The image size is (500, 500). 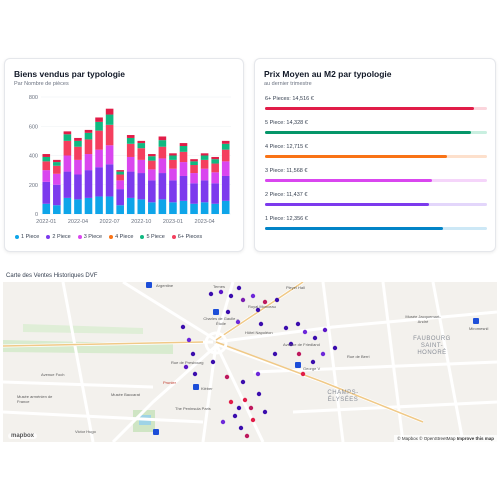 What do you see at coordinates (93, 237) in the screenshot?
I see `legend-label: 3 Piece` at bounding box center [93, 237].